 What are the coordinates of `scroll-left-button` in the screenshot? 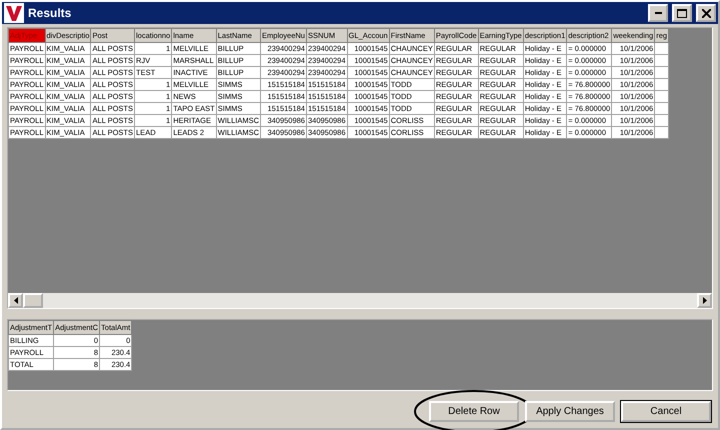 It's located at (15, 300).